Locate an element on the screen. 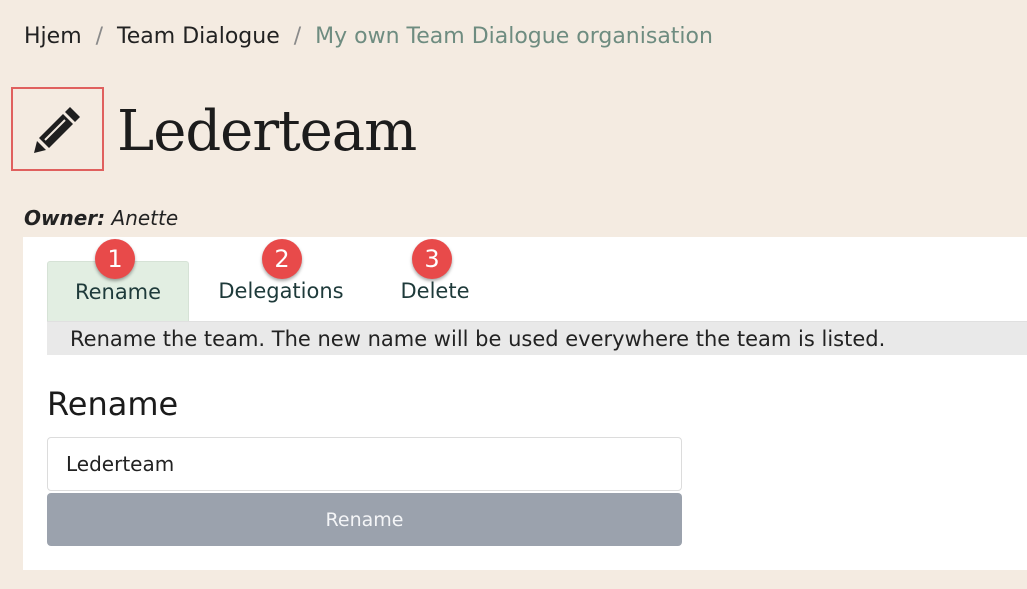  breadcrumb-team-dialogue-link: Team Dialogue is located at coordinates (198, 36).